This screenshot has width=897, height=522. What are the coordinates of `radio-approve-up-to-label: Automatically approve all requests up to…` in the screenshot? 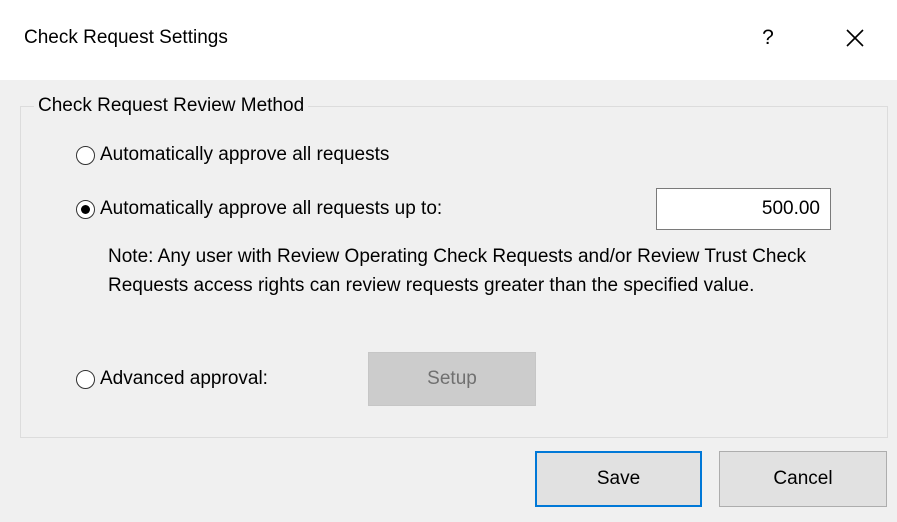 It's located at (271, 208).